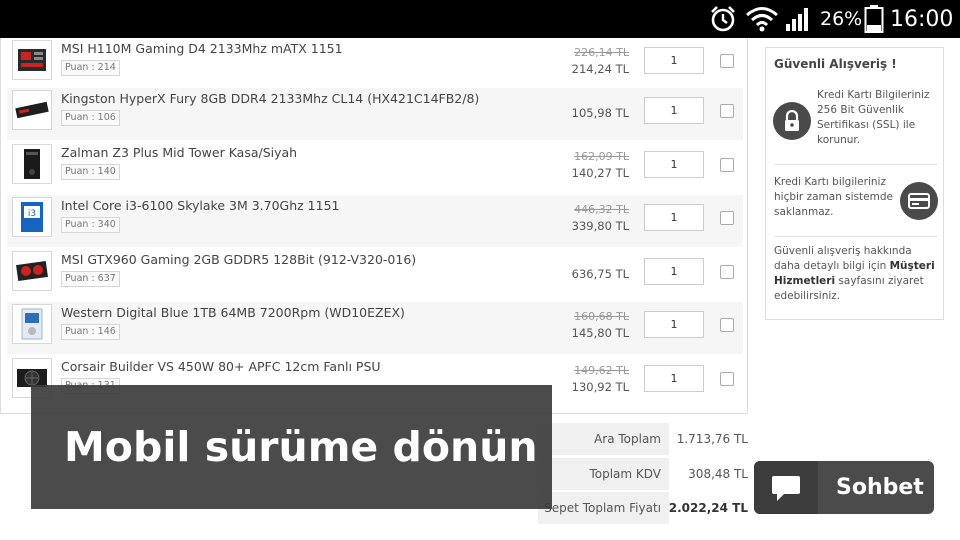 The width and height of the screenshot is (960, 540). What do you see at coordinates (835, 64) in the screenshot?
I see `secure-shopping-title: Güvenli Alışveriş !` at bounding box center [835, 64].